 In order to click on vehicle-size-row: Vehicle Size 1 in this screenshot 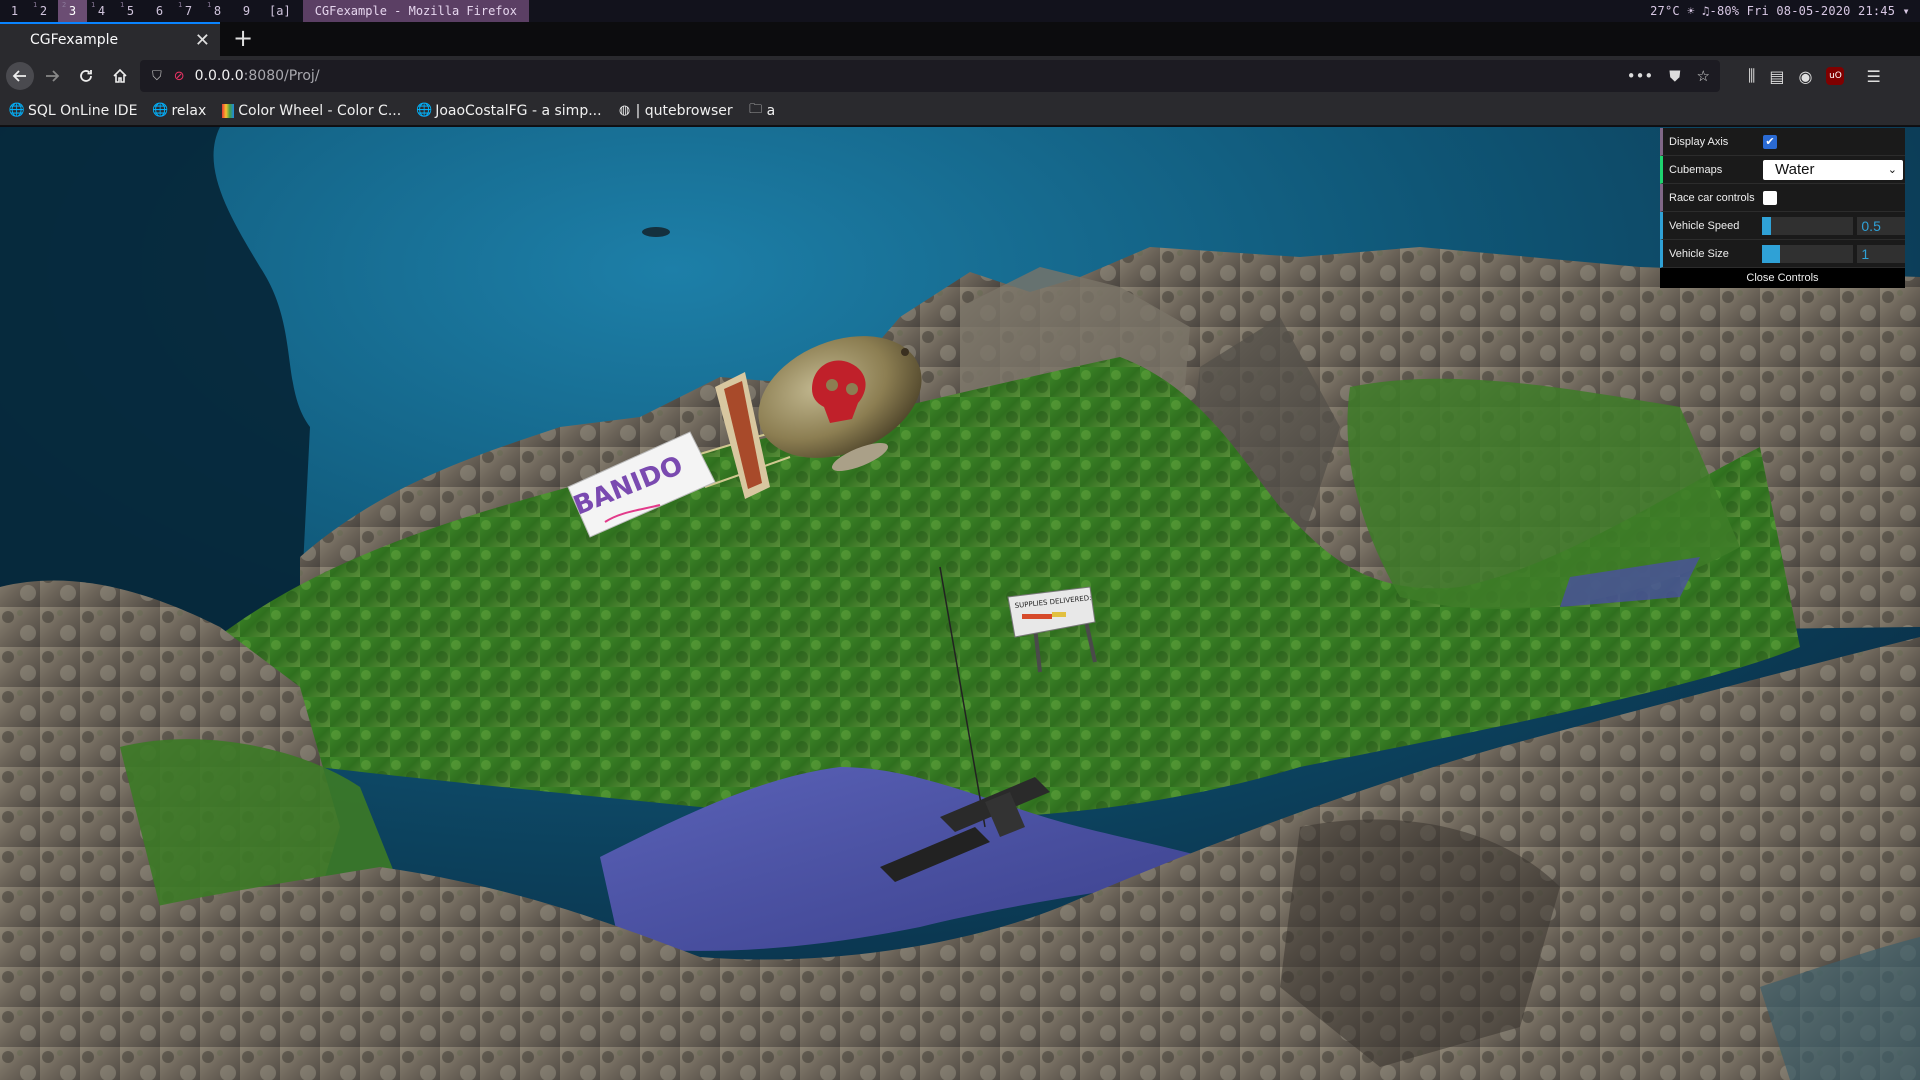, I will do `click(1783, 254)`.